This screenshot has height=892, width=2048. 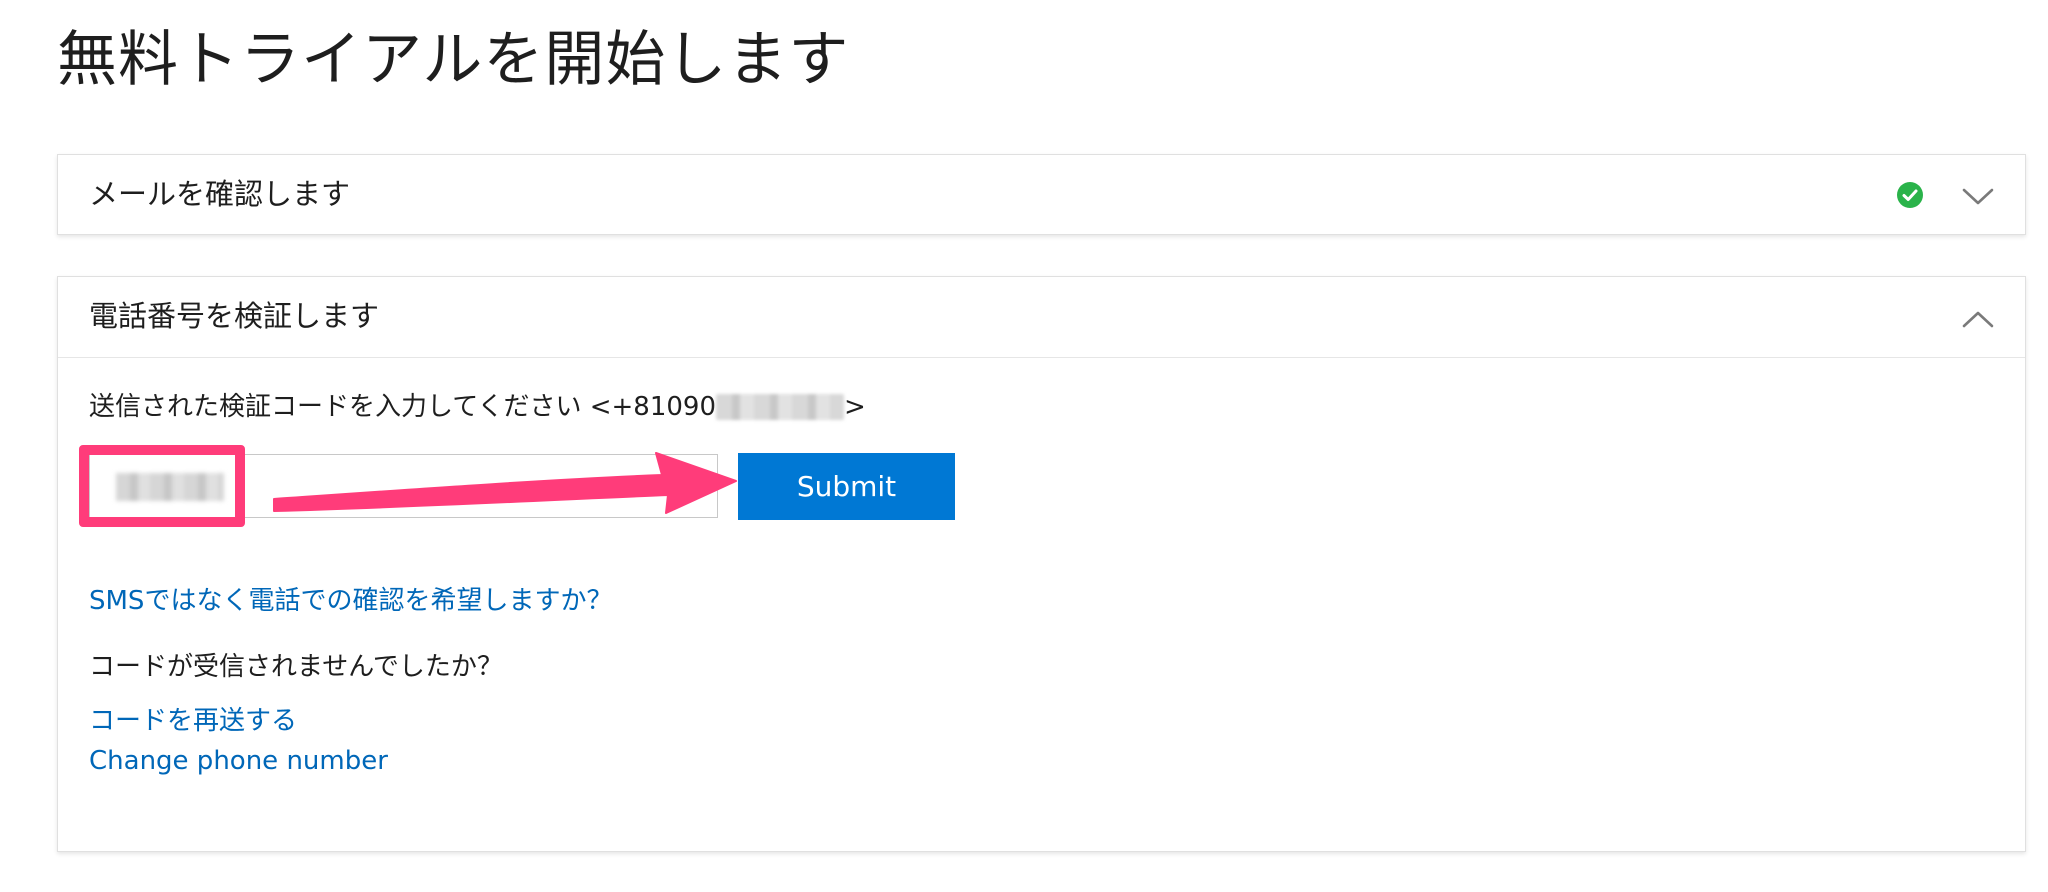 I want to click on email-verification-card: メールを確認します, so click(x=1041, y=194).